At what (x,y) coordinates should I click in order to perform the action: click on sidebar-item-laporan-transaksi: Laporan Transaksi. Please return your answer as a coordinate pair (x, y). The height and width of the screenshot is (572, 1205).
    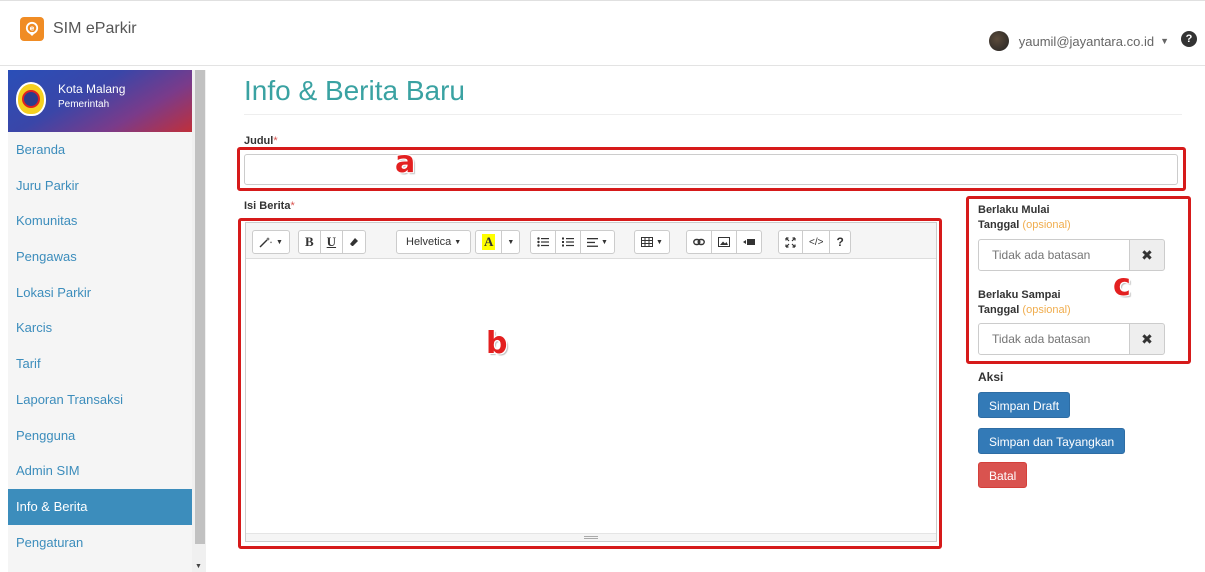
    Looking at the image, I should click on (100, 400).